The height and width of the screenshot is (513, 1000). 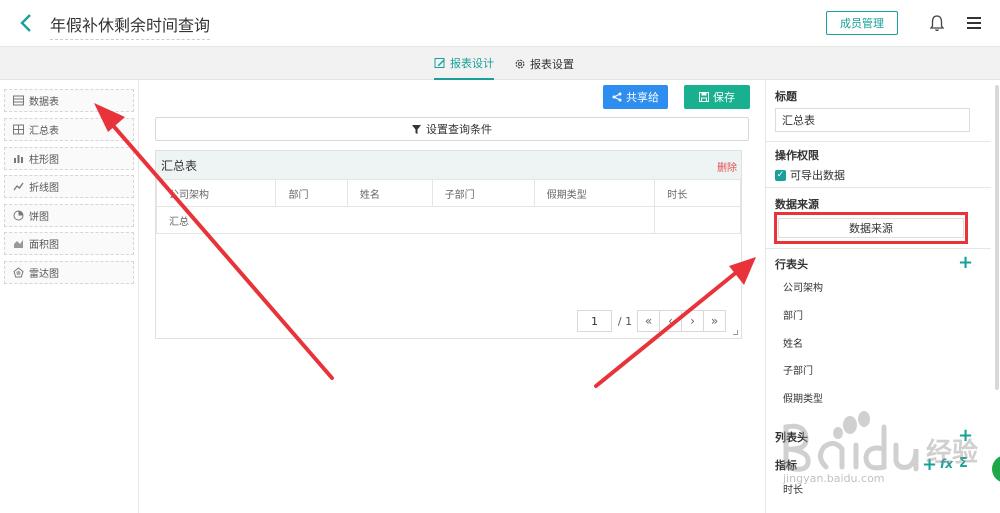 What do you see at coordinates (18, 186) in the screenshot?
I see `line-chart-icon` at bounding box center [18, 186].